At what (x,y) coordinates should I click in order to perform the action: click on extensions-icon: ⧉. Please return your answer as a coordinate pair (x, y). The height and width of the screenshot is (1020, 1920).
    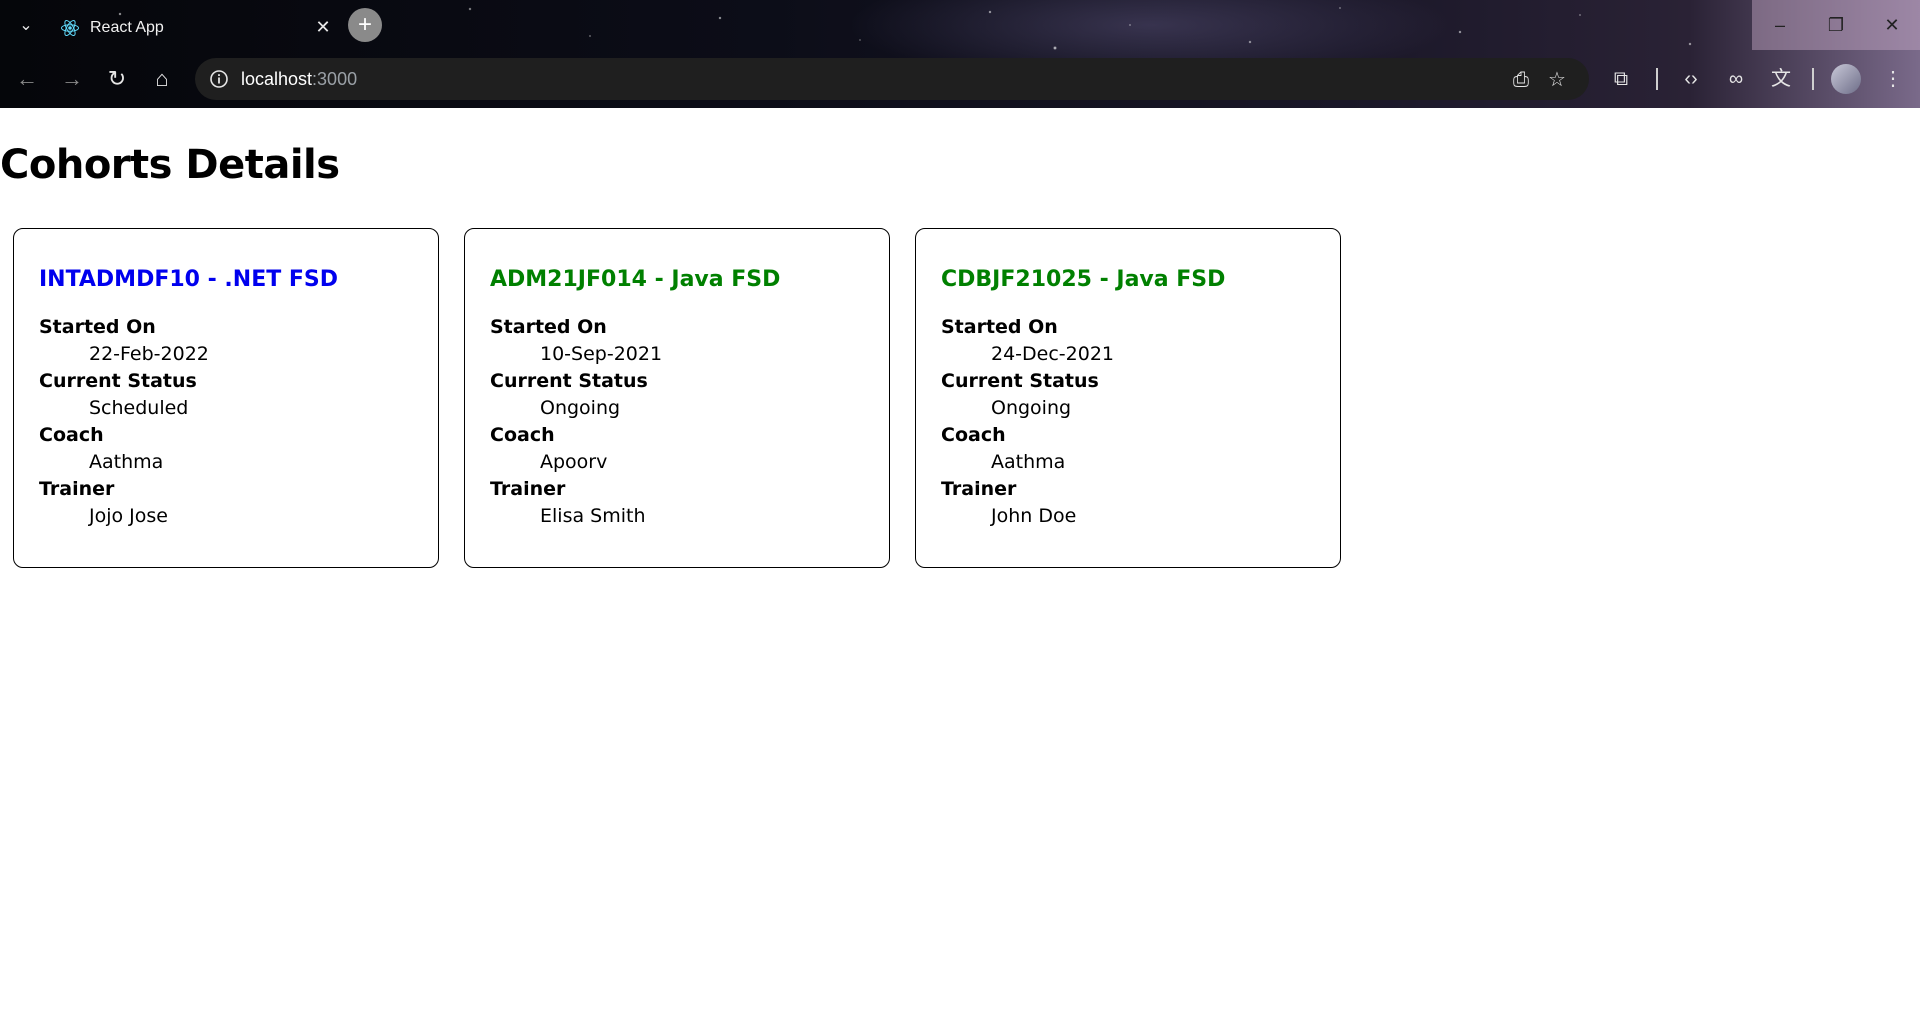
    Looking at the image, I should click on (1621, 79).